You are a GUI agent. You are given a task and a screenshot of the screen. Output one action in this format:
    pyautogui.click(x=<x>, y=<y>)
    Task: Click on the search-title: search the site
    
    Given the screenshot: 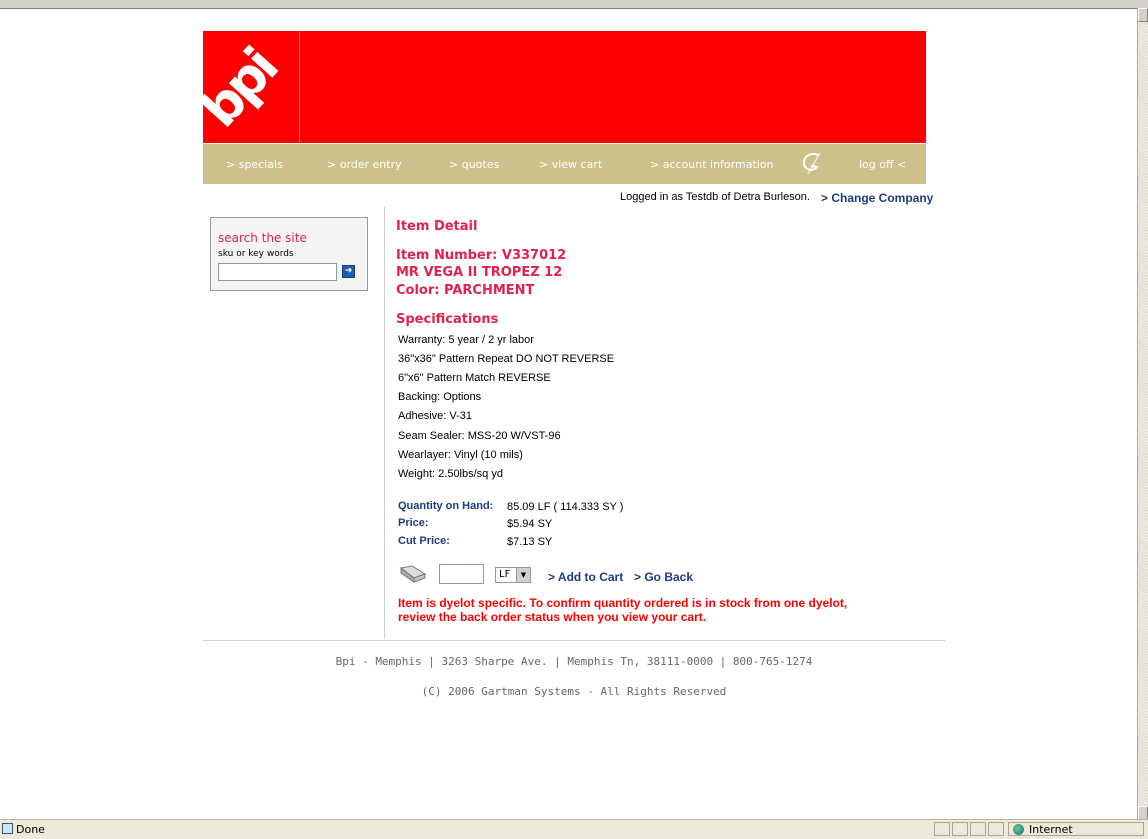 What is the action you would take?
    pyautogui.click(x=262, y=238)
    